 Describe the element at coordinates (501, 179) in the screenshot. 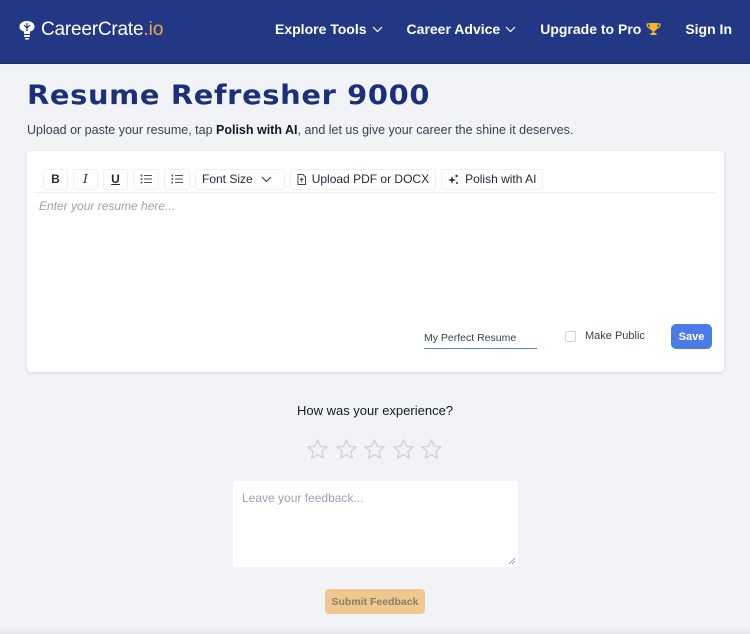

I see `polish-label: Polish with AI` at that location.